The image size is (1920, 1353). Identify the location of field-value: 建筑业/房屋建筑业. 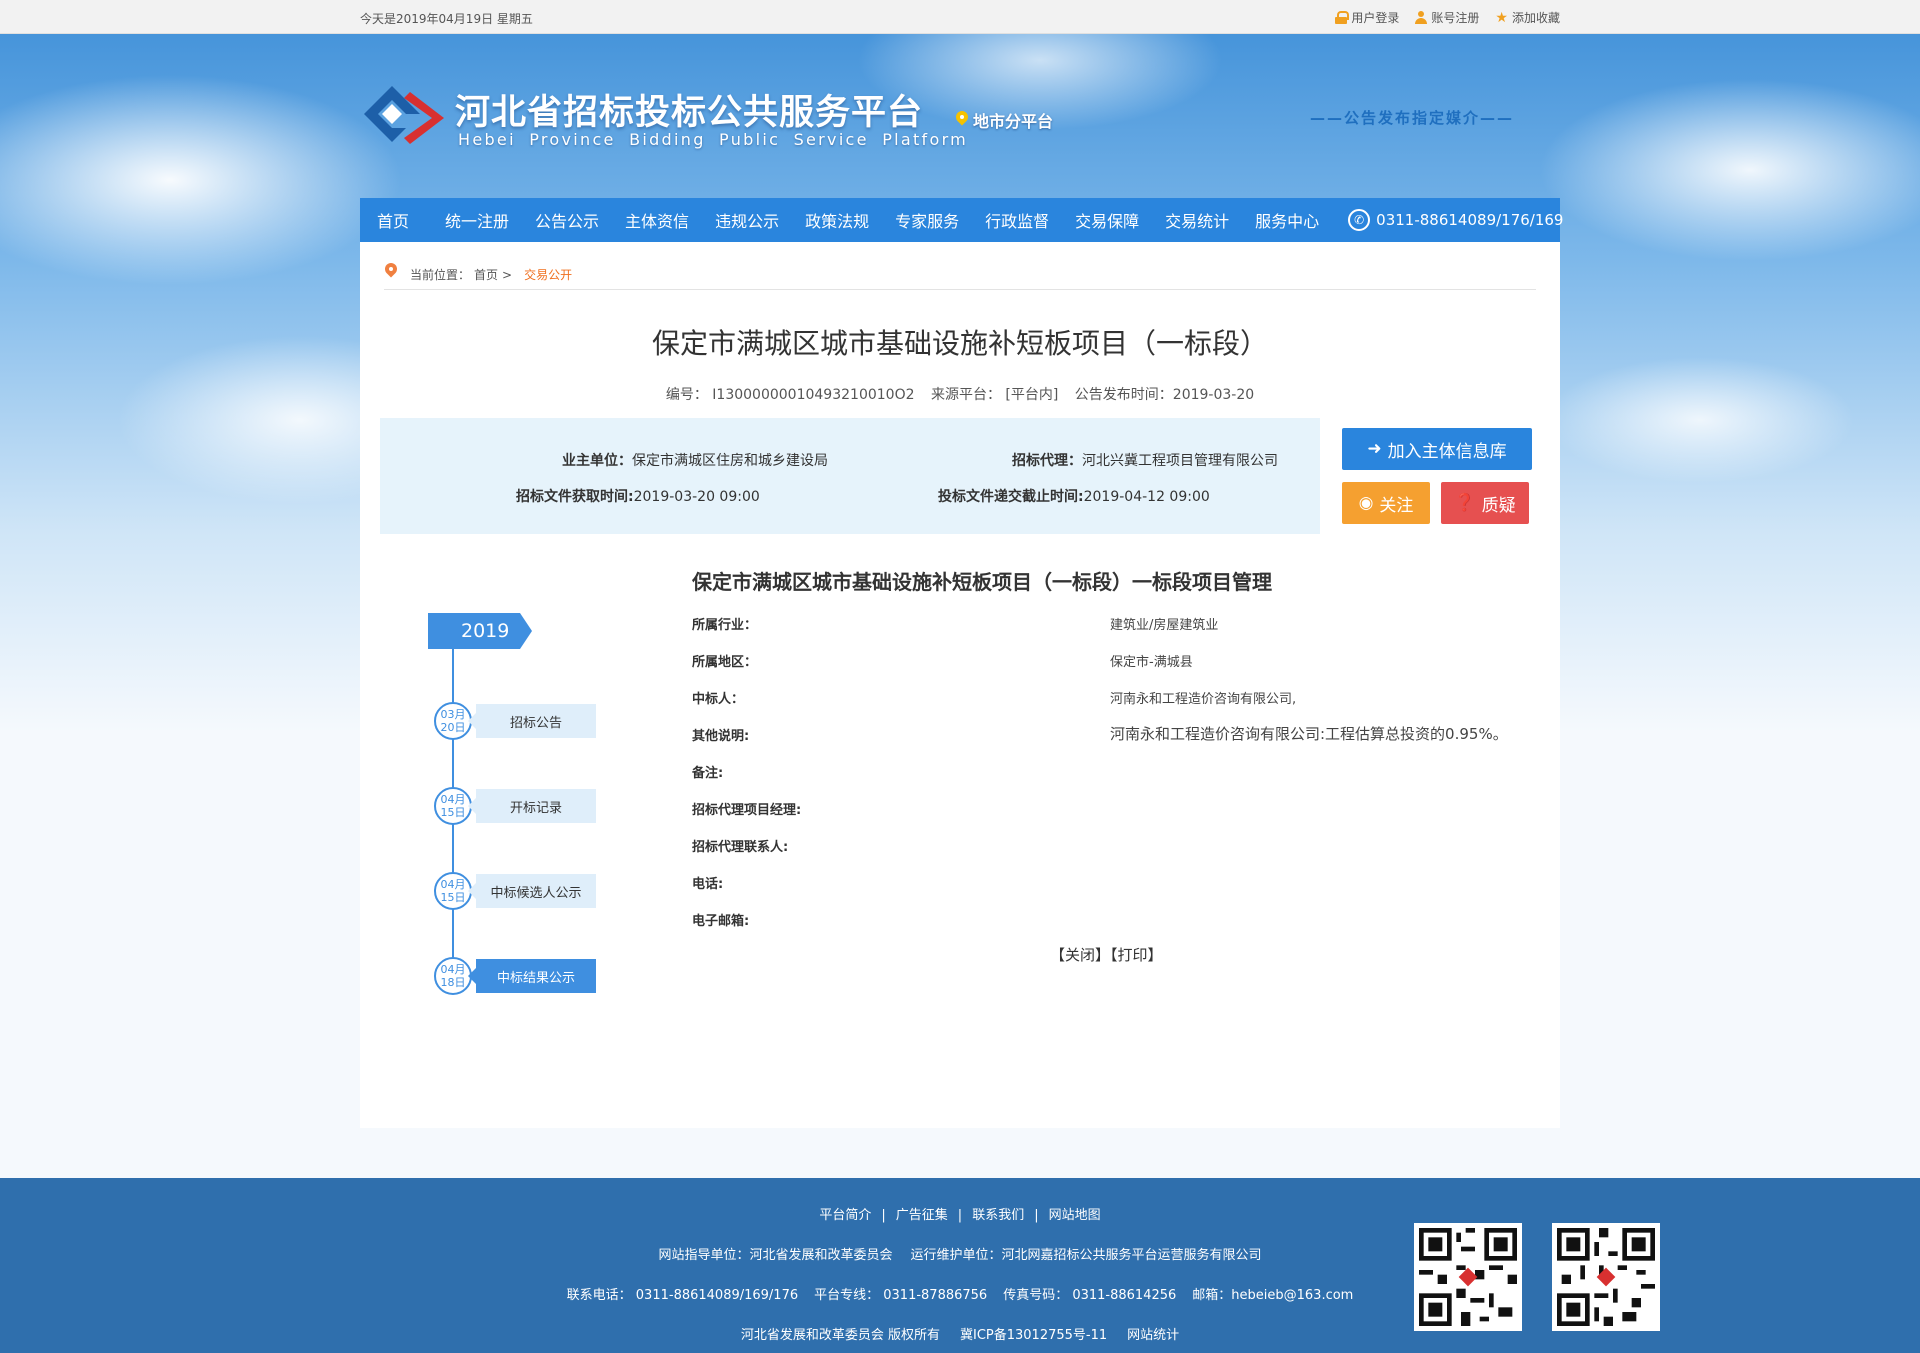
(1164, 625).